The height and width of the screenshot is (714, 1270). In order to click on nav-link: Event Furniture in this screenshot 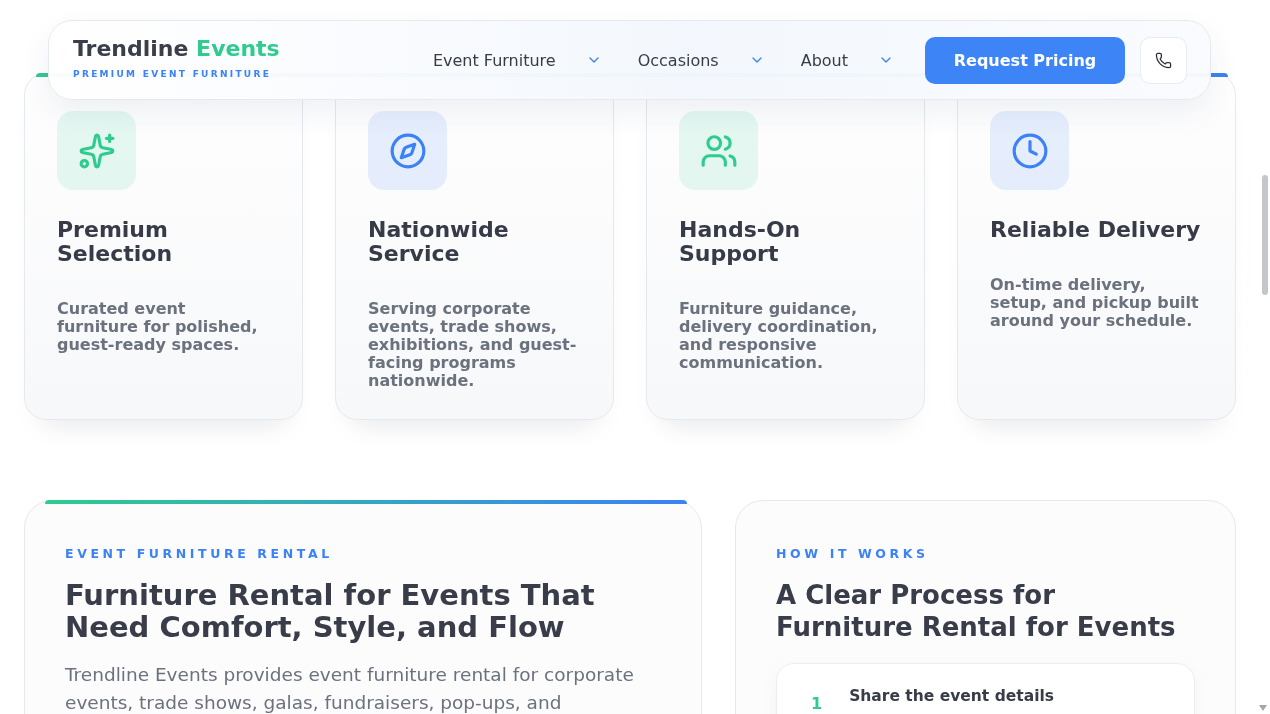, I will do `click(517, 60)`.